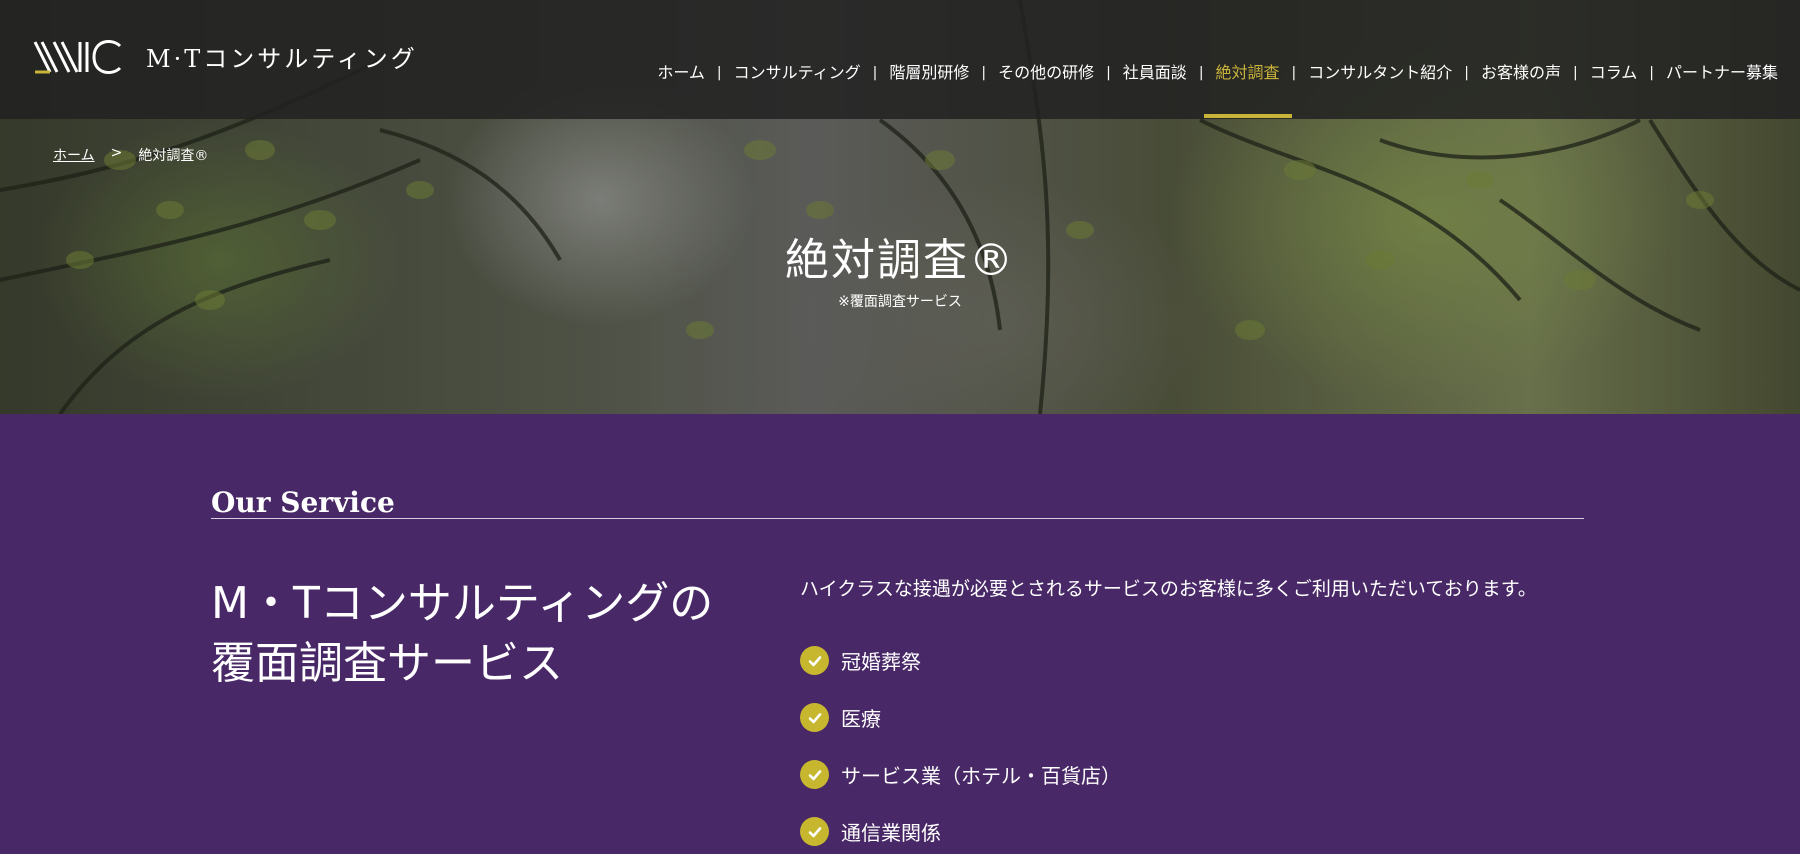 The width and height of the screenshot is (1800, 854). Describe the element at coordinates (681, 73) in the screenshot. I see `nav-item-0: ホーム` at that location.